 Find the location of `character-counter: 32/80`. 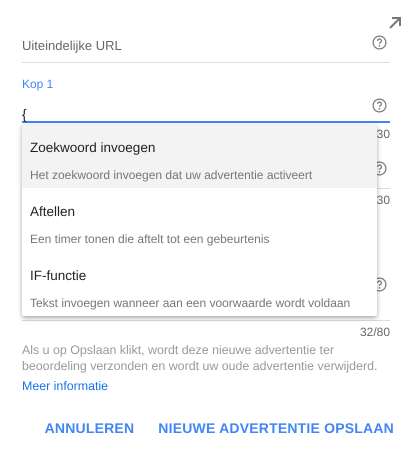

character-counter: 32/80 is located at coordinates (375, 332).